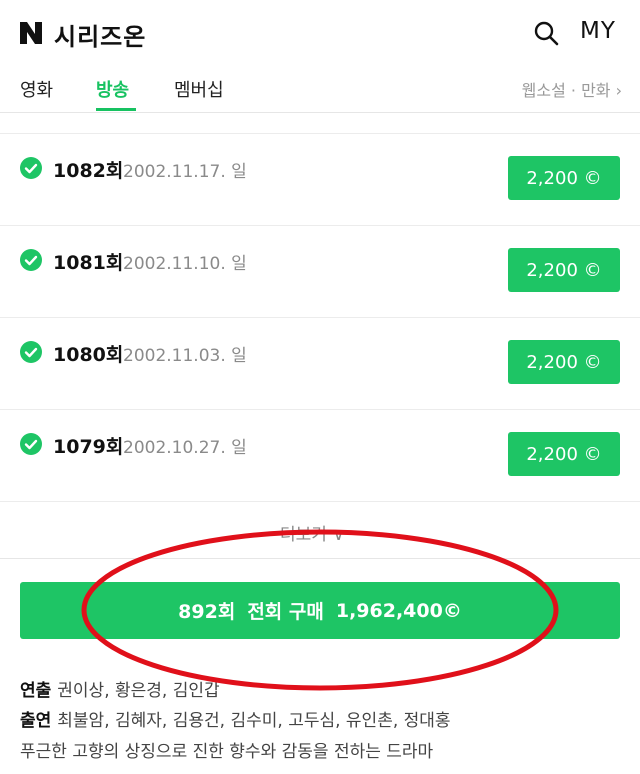 Image resolution: width=640 pixels, height=774 pixels. What do you see at coordinates (185, 172) in the screenshot?
I see `episode-date: 2002.11.17. 일` at bounding box center [185, 172].